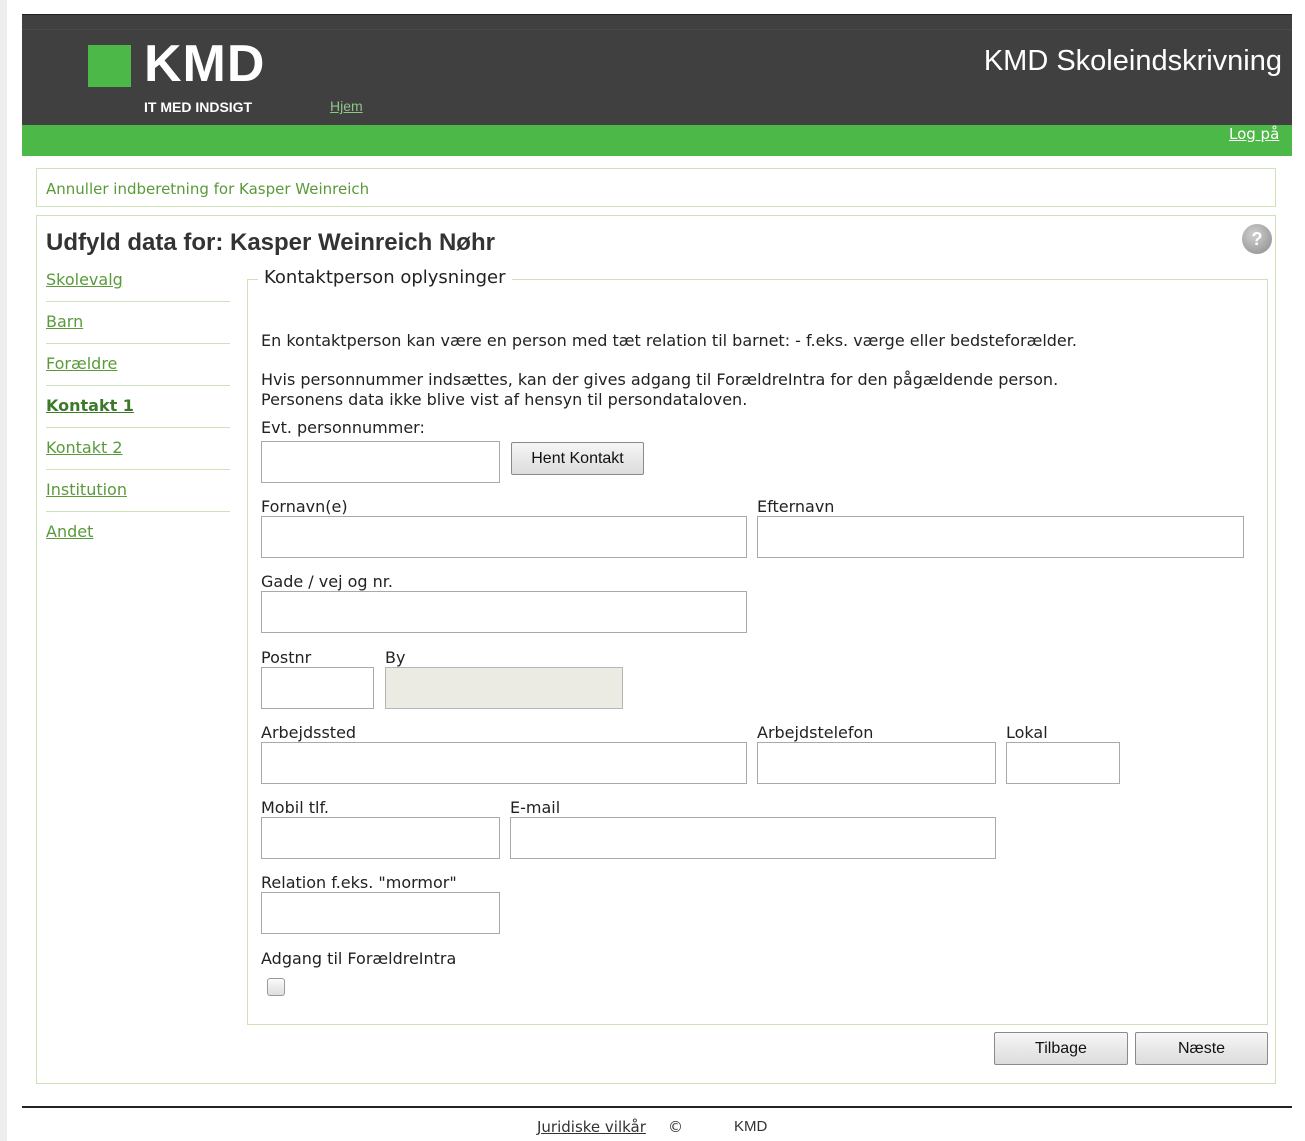 This screenshot has width=1305, height=1141. I want to click on firstname-input, so click(504, 537).